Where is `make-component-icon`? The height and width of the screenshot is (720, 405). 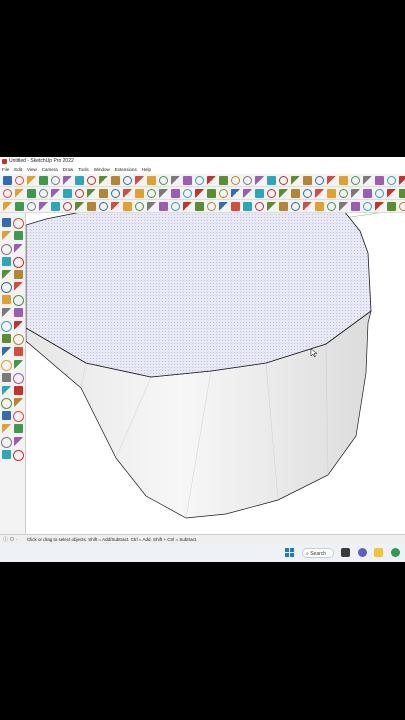
make-component-icon is located at coordinates (18, 223).